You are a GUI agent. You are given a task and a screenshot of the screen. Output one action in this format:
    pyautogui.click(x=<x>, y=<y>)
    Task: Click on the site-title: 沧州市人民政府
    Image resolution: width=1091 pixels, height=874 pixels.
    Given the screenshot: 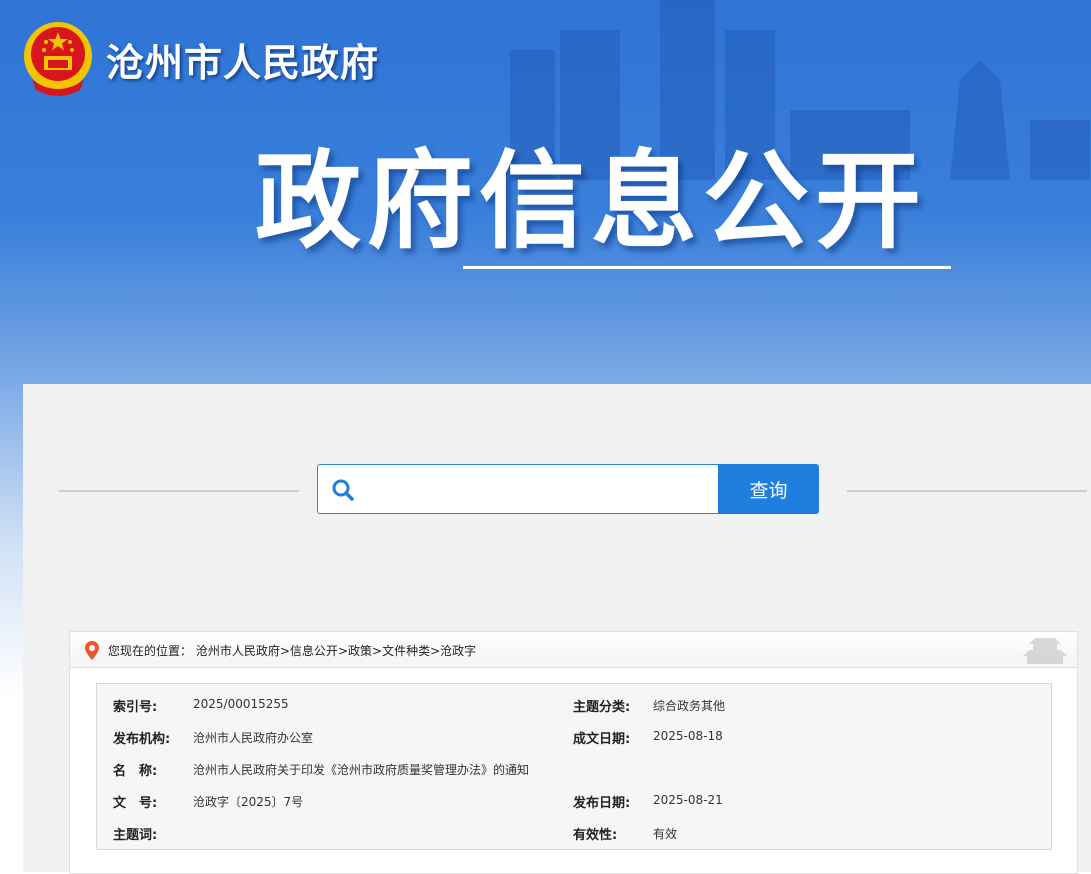 What is the action you would take?
    pyautogui.click(x=242, y=59)
    